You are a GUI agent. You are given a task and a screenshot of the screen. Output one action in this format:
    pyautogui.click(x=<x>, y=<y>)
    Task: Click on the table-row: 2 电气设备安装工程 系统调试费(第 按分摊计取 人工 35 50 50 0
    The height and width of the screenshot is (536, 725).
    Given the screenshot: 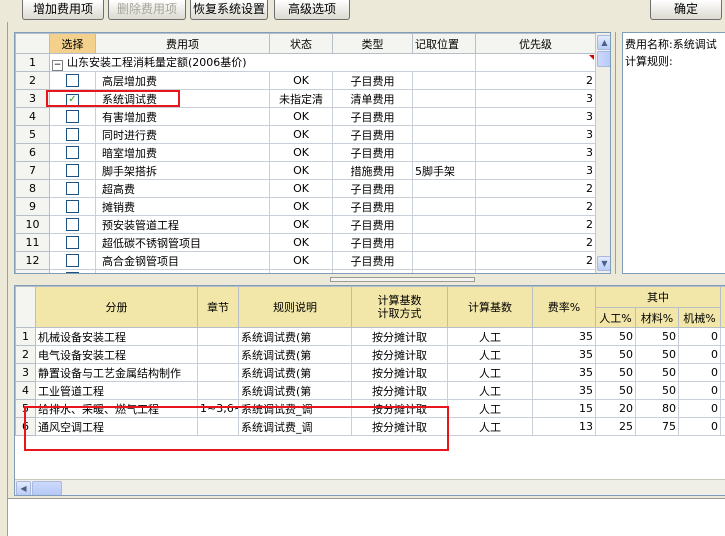 What is the action you would take?
    pyautogui.click(x=370, y=354)
    